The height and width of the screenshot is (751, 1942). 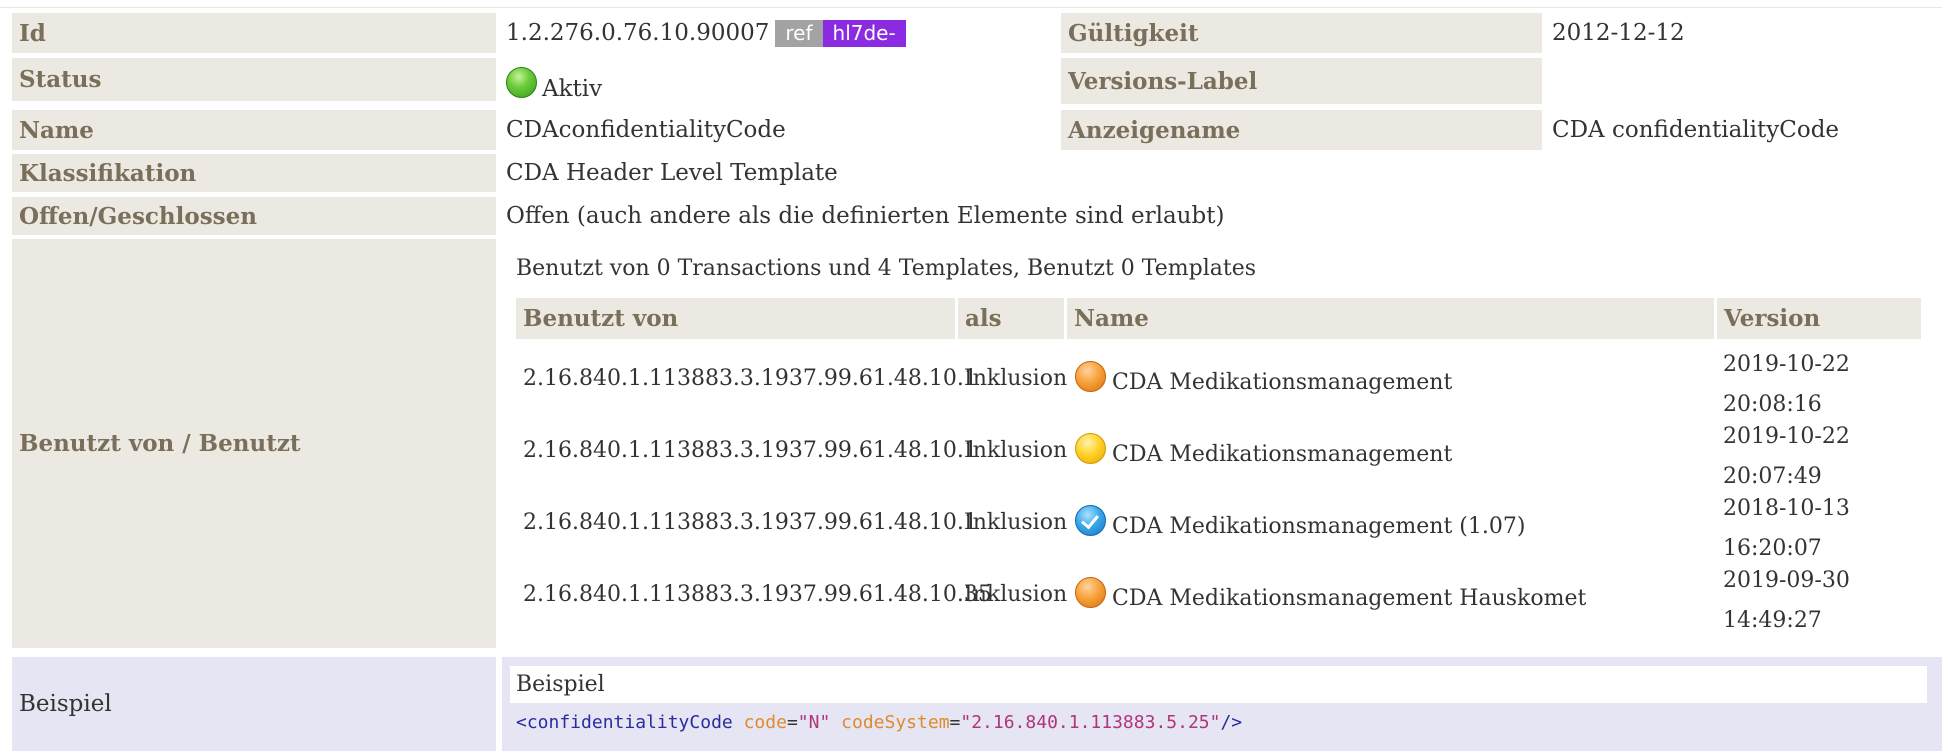 I want to click on code-value-codesystem: "2.16.840.1.113883.5.25", so click(x=1090, y=722).